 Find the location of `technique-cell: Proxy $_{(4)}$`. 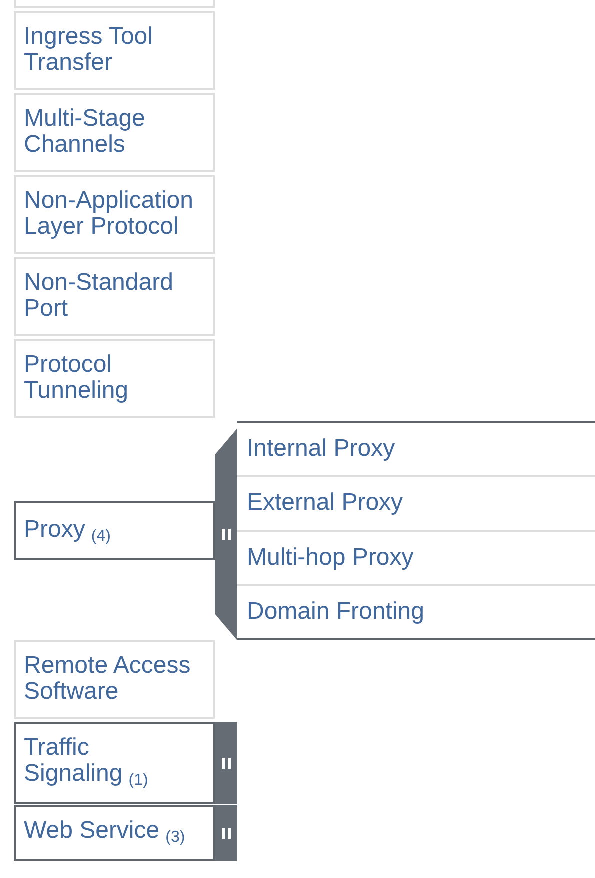

technique-cell: Proxy $_{(4)}$ is located at coordinates (114, 530).